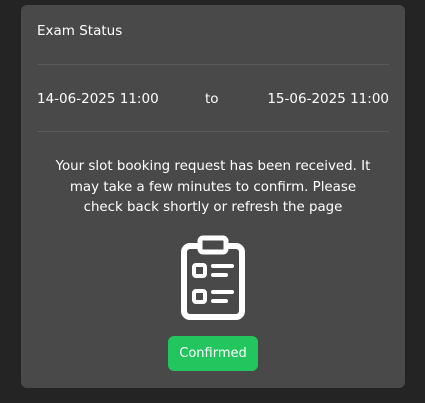 This screenshot has height=403, width=425. I want to click on date-separator: to, so click(212, 99).